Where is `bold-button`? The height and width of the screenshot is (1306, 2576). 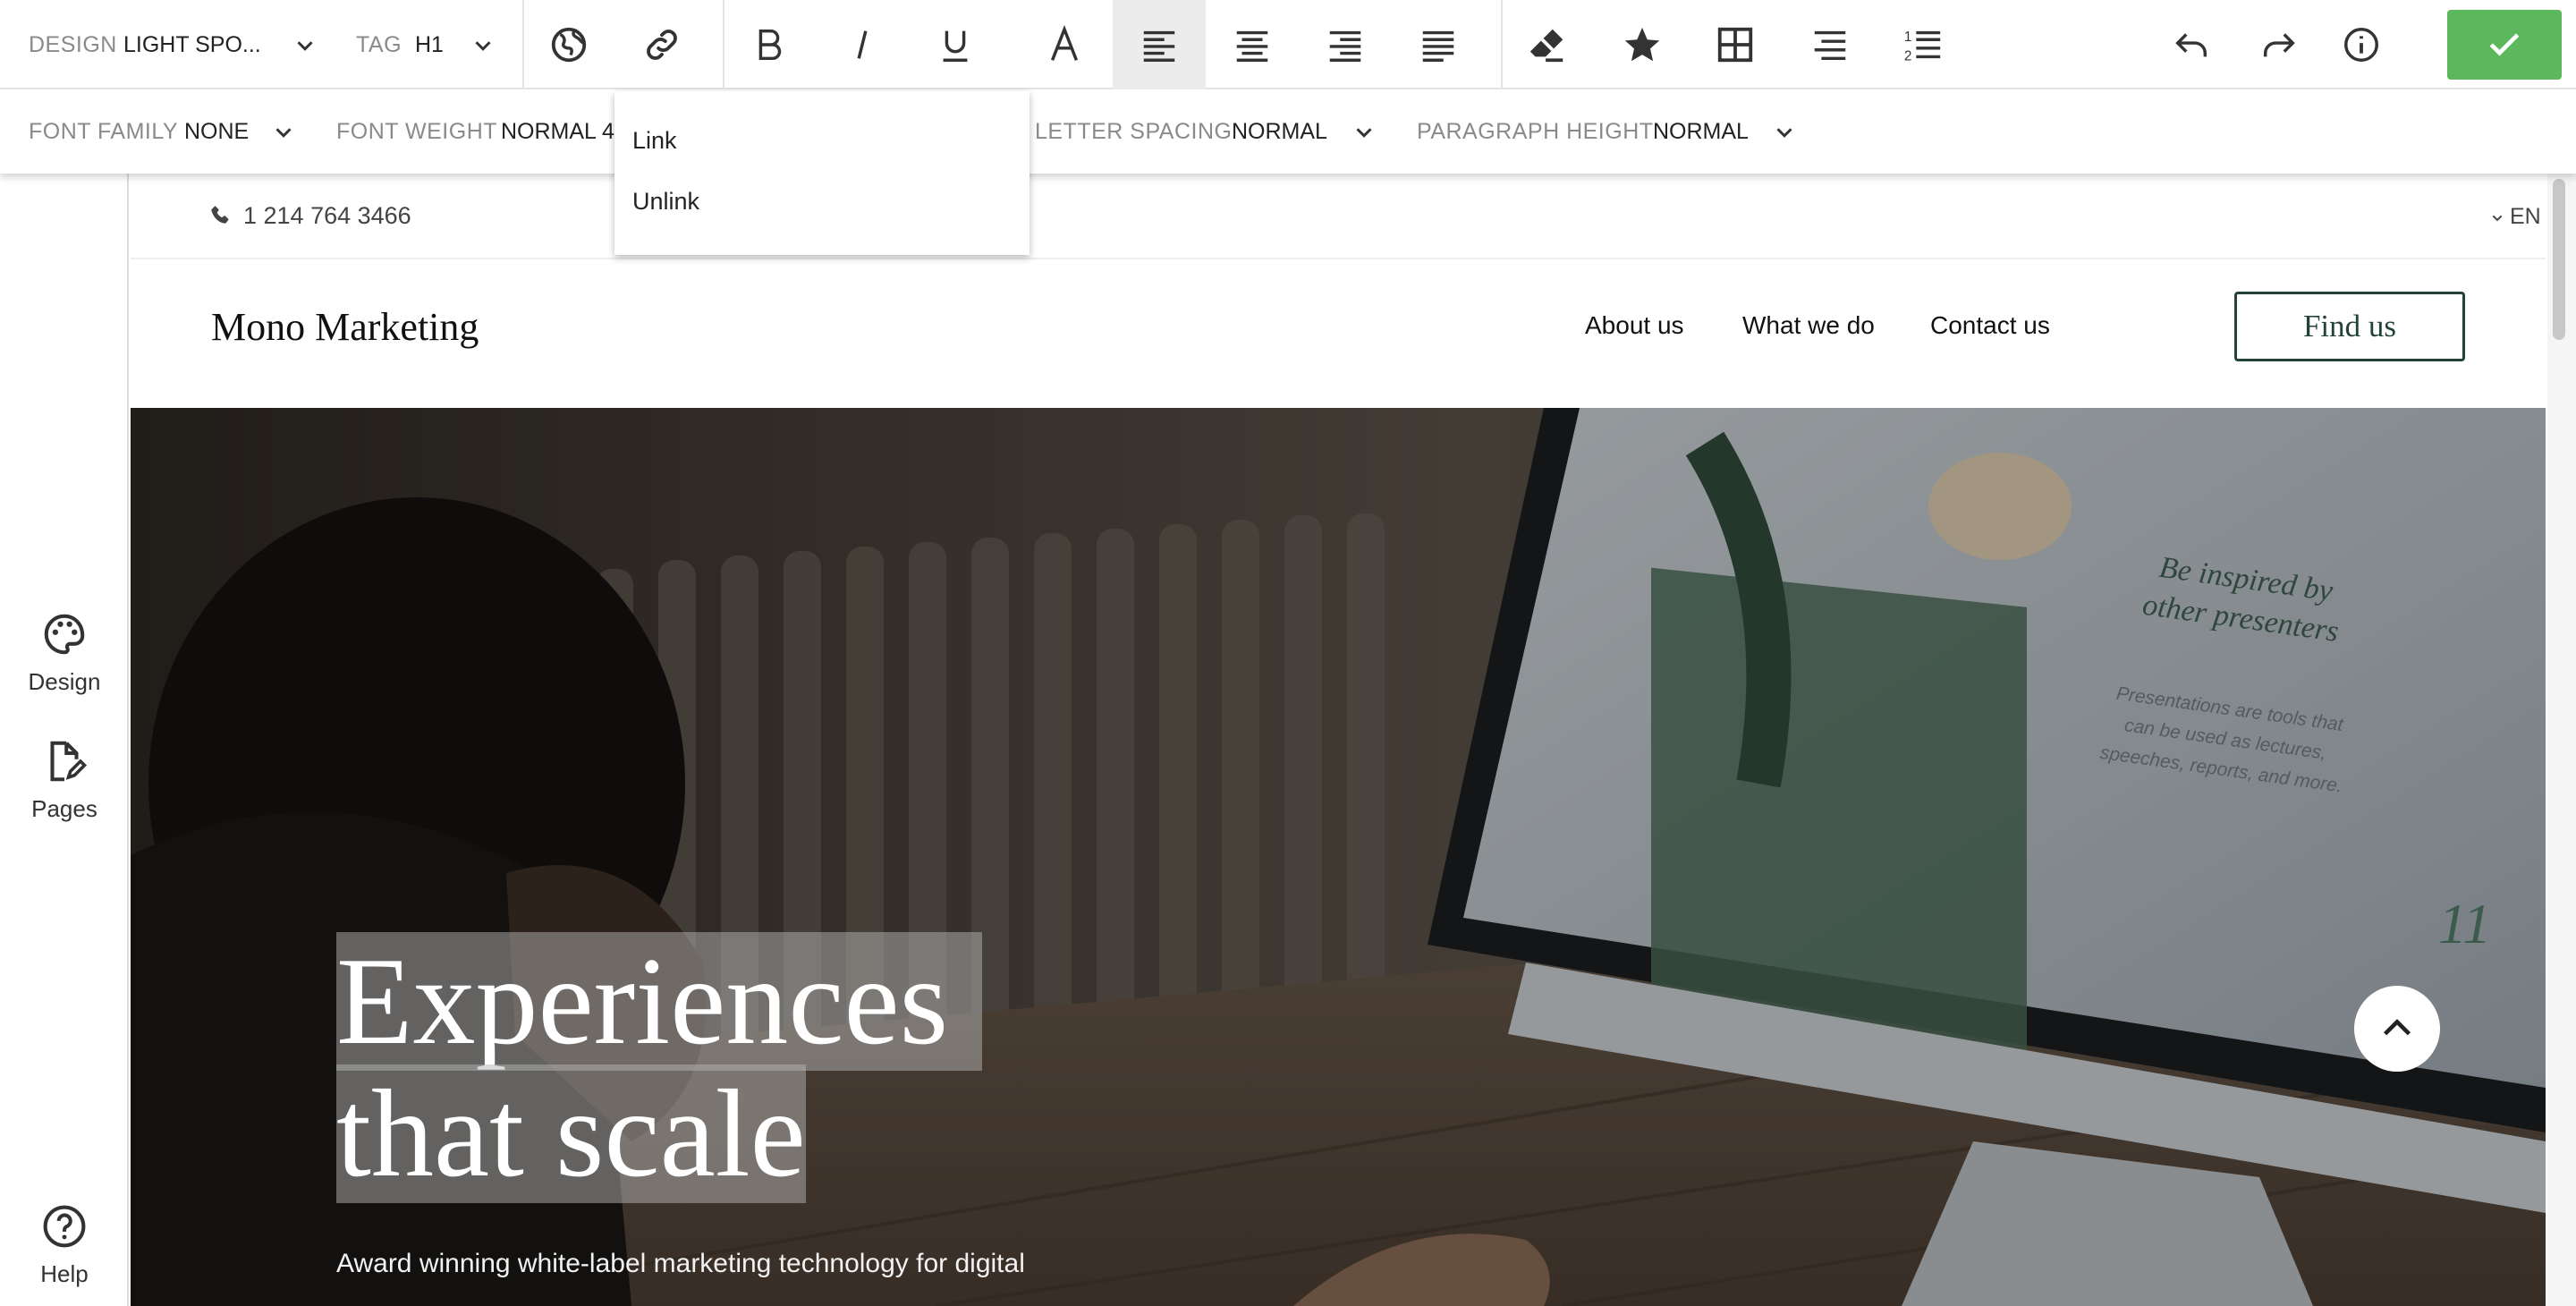
bold-button is located at coordinates (769, 44).